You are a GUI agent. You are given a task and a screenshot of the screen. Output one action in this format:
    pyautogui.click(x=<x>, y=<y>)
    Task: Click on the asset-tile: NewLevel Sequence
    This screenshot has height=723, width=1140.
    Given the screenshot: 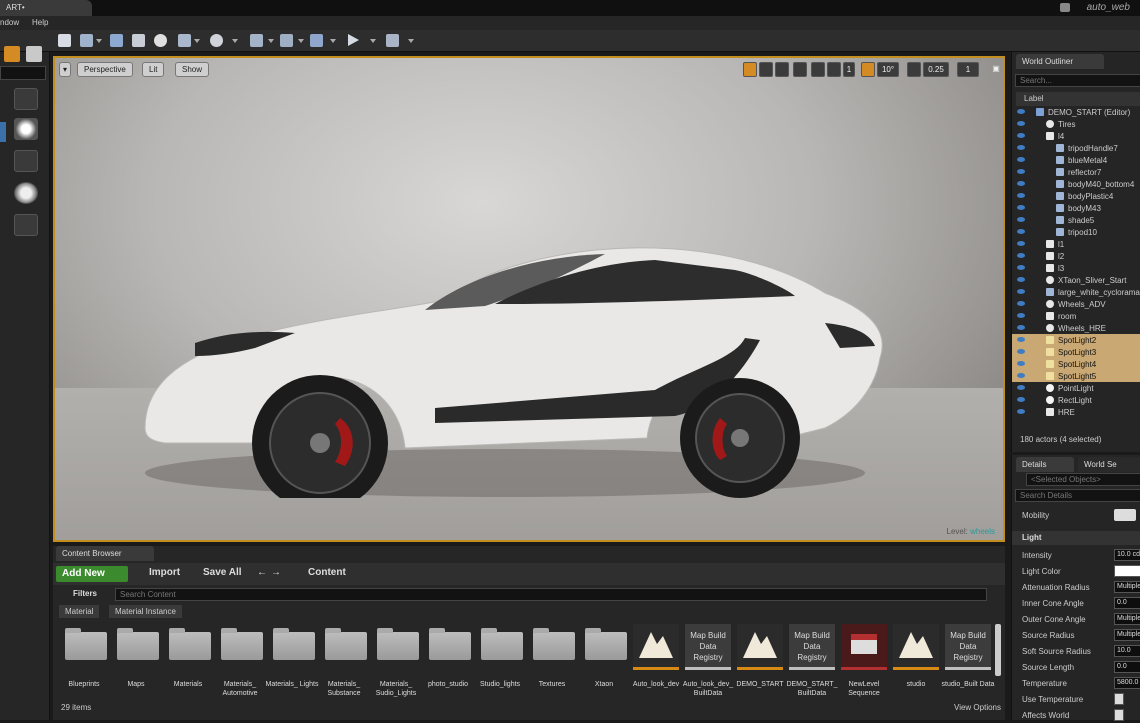 What is the action you would take?
    pyautogui.click(x=864, y=660)
    